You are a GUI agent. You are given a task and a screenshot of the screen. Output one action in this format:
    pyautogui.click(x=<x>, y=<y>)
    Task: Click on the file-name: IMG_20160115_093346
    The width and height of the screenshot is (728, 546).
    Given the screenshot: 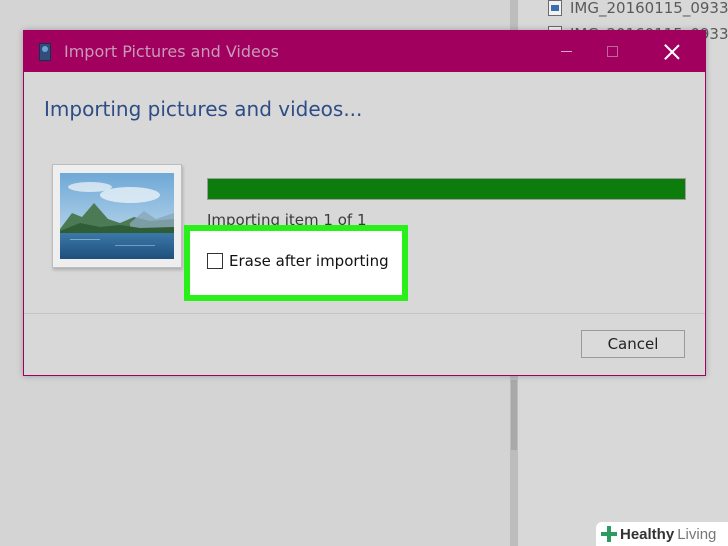 What is the action you would take?
    pyautogui.click(x=649, y=8)
    